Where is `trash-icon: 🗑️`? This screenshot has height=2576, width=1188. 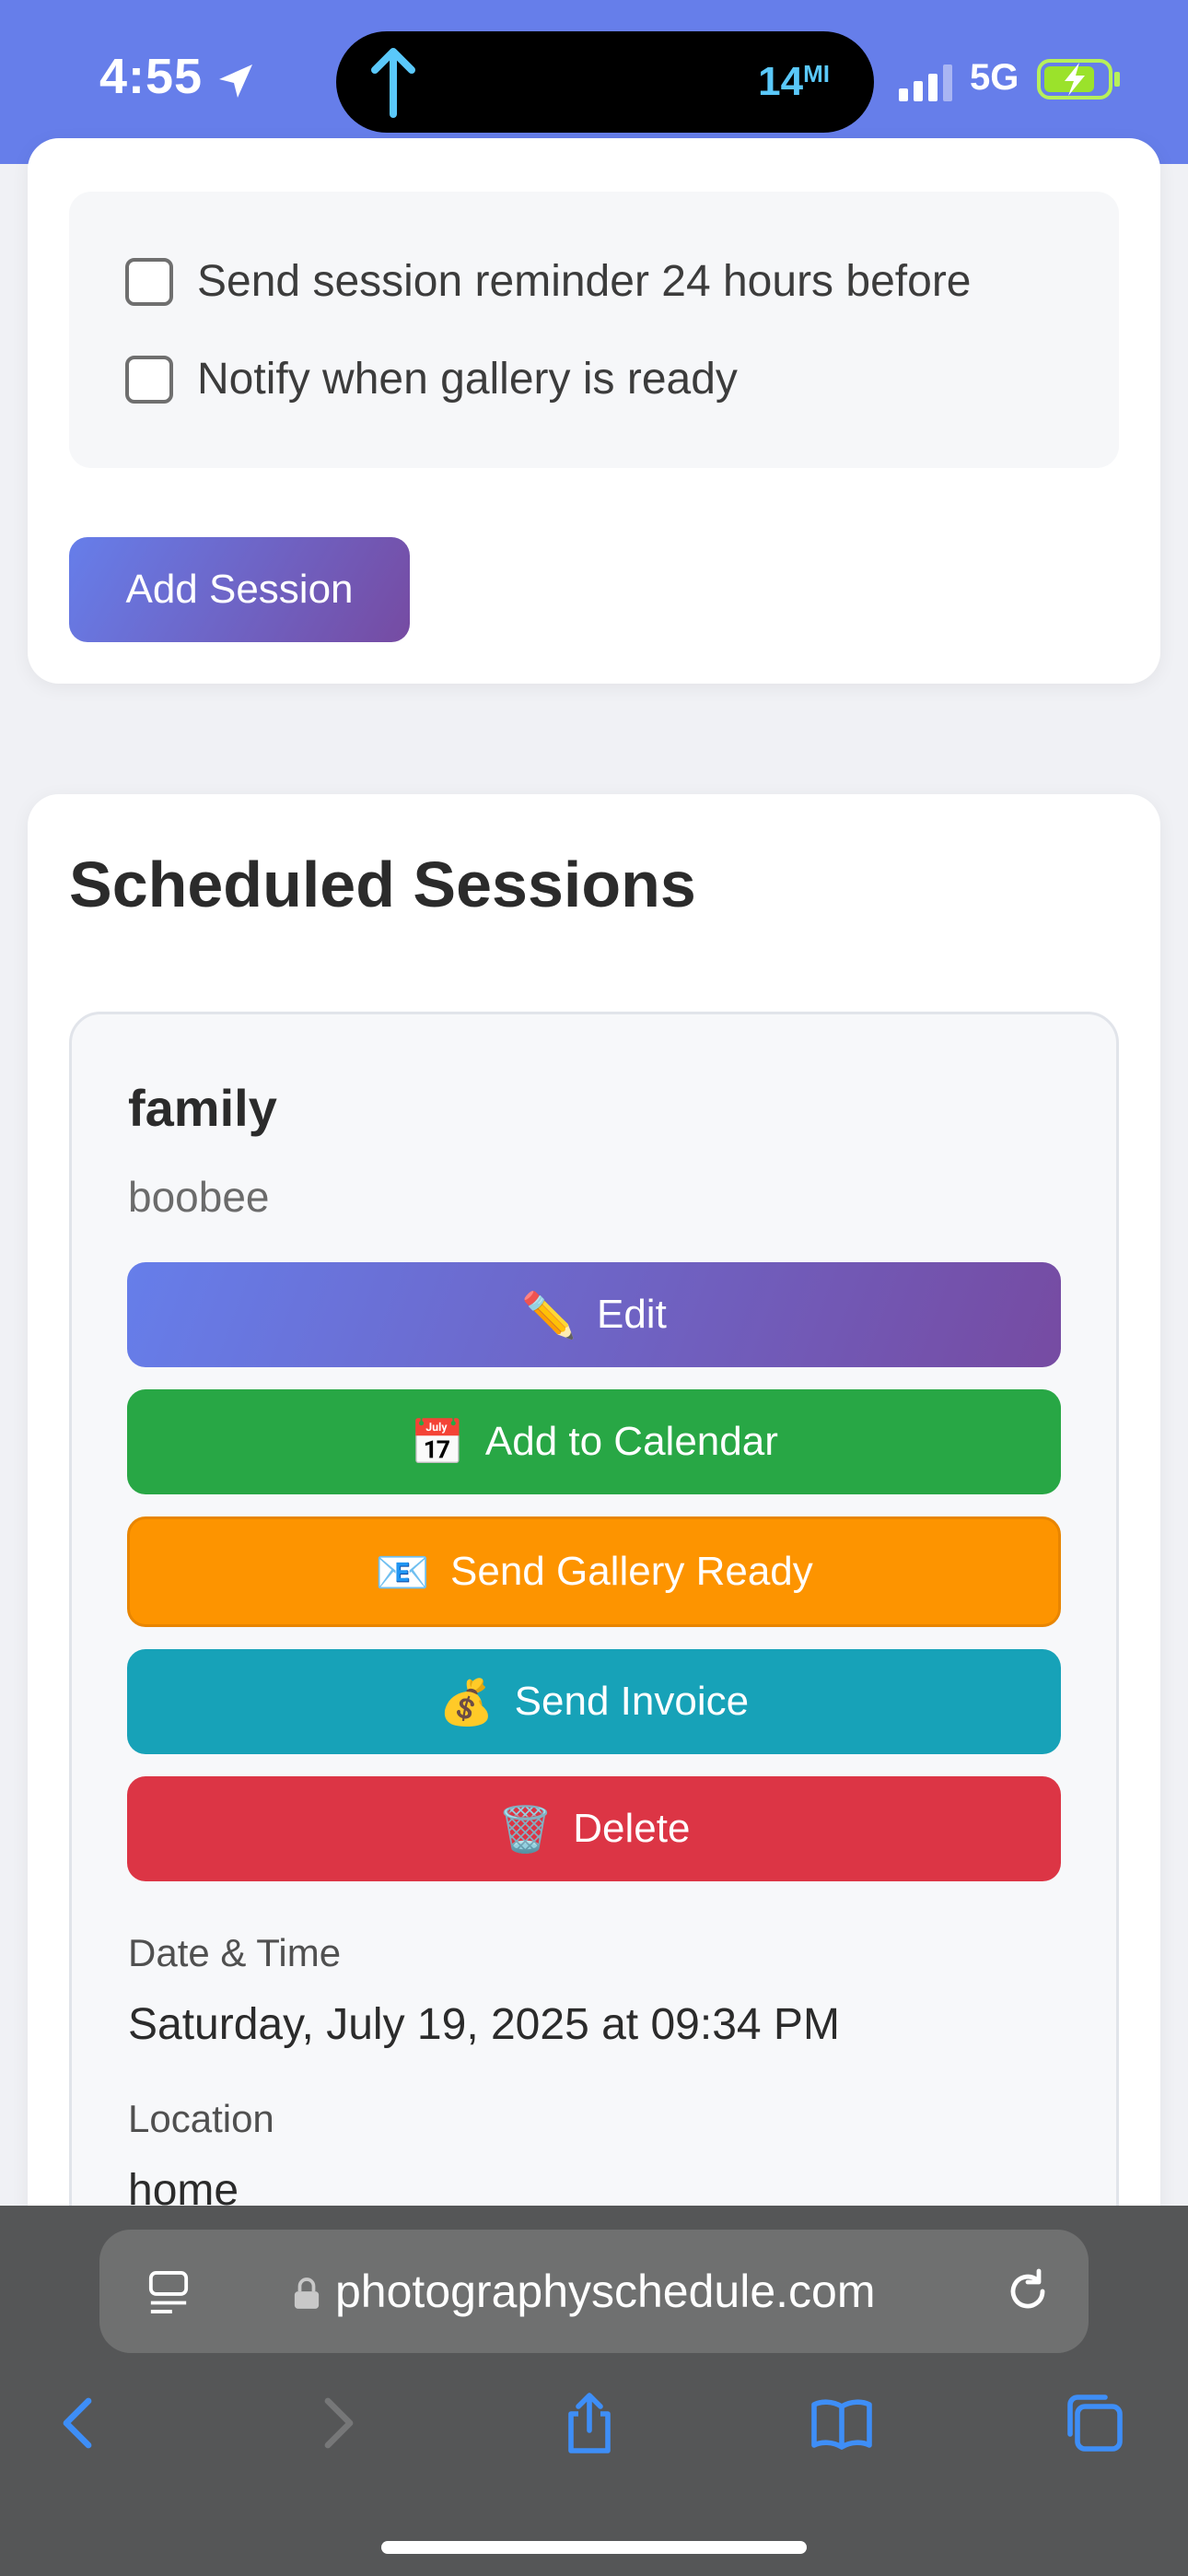 trash-icon: 🗑️ is located at coordinates (525, 1830).